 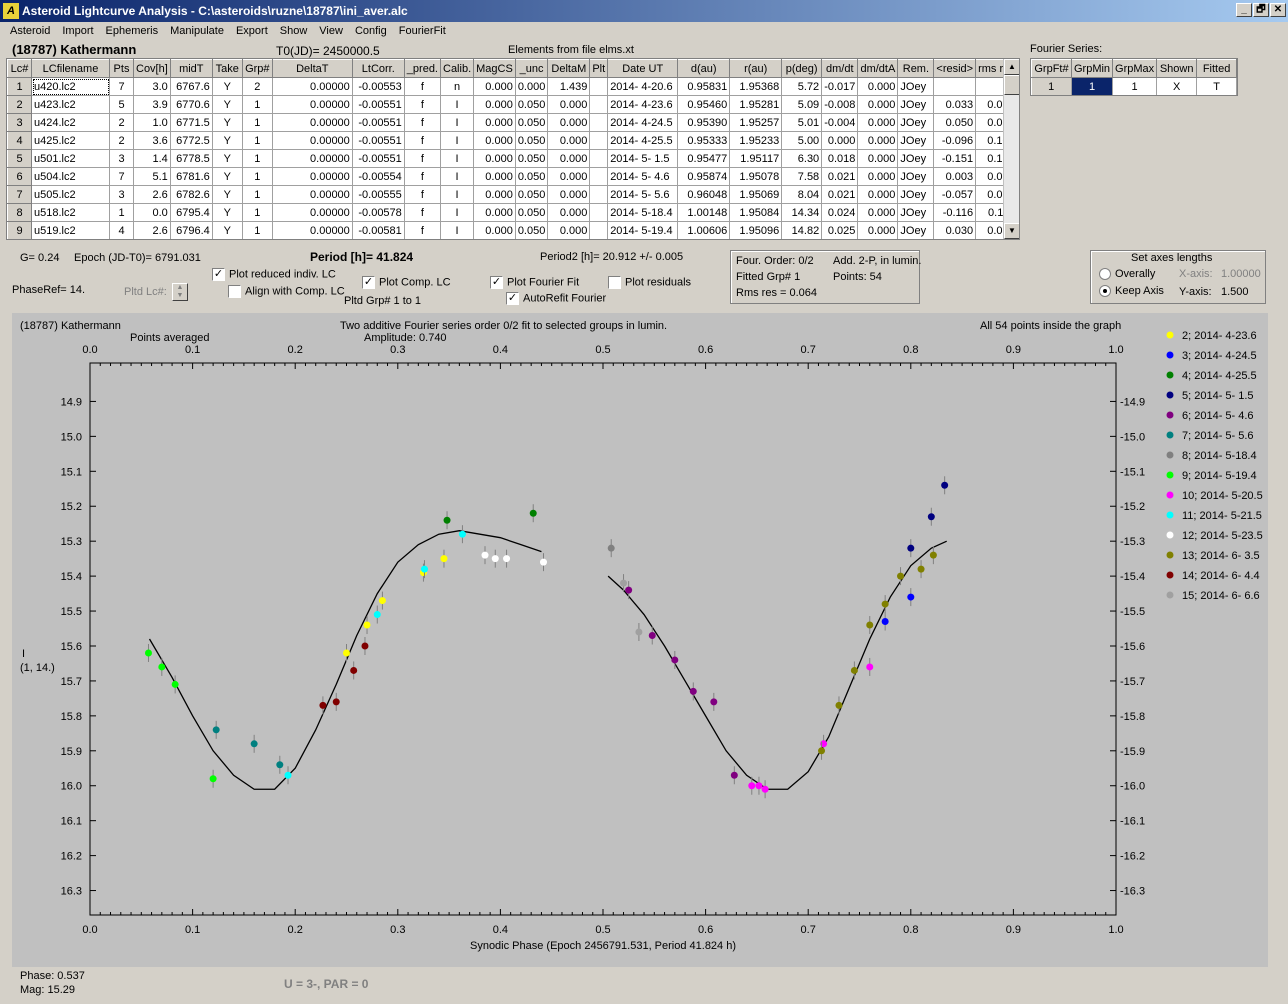 I want to click on table-cell: 6778.5, so click(x=191, y=158).